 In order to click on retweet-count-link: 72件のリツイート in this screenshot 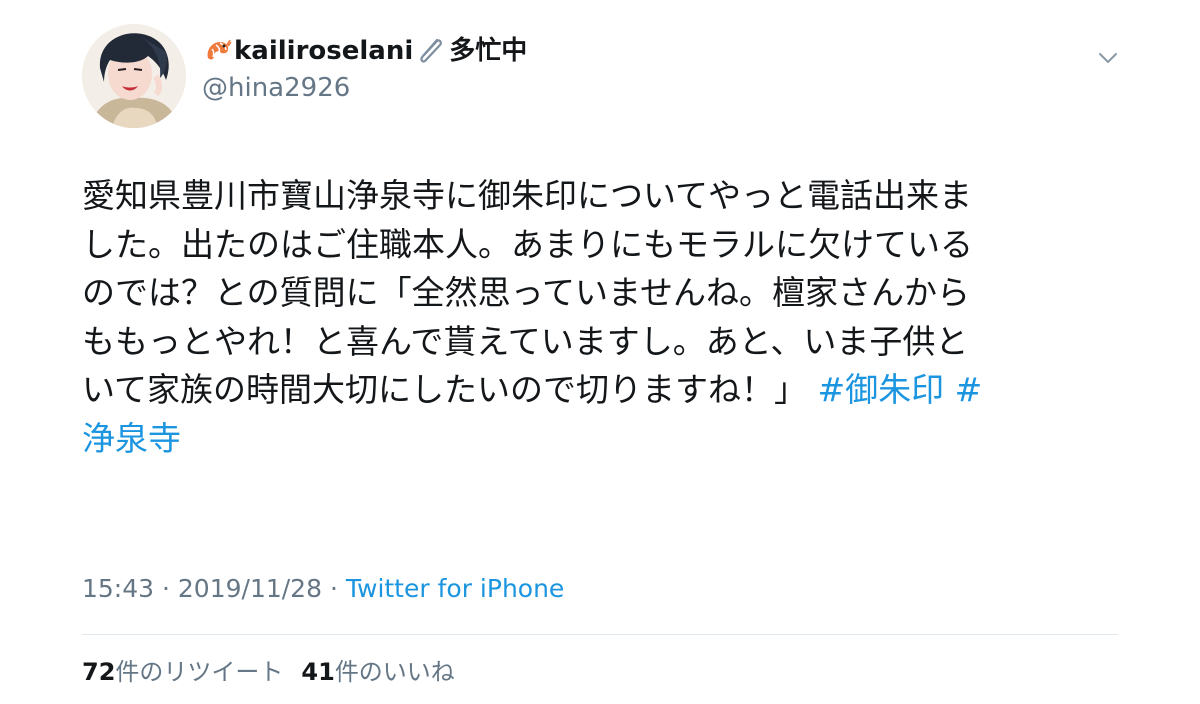, I will do `click(182, 672)`.